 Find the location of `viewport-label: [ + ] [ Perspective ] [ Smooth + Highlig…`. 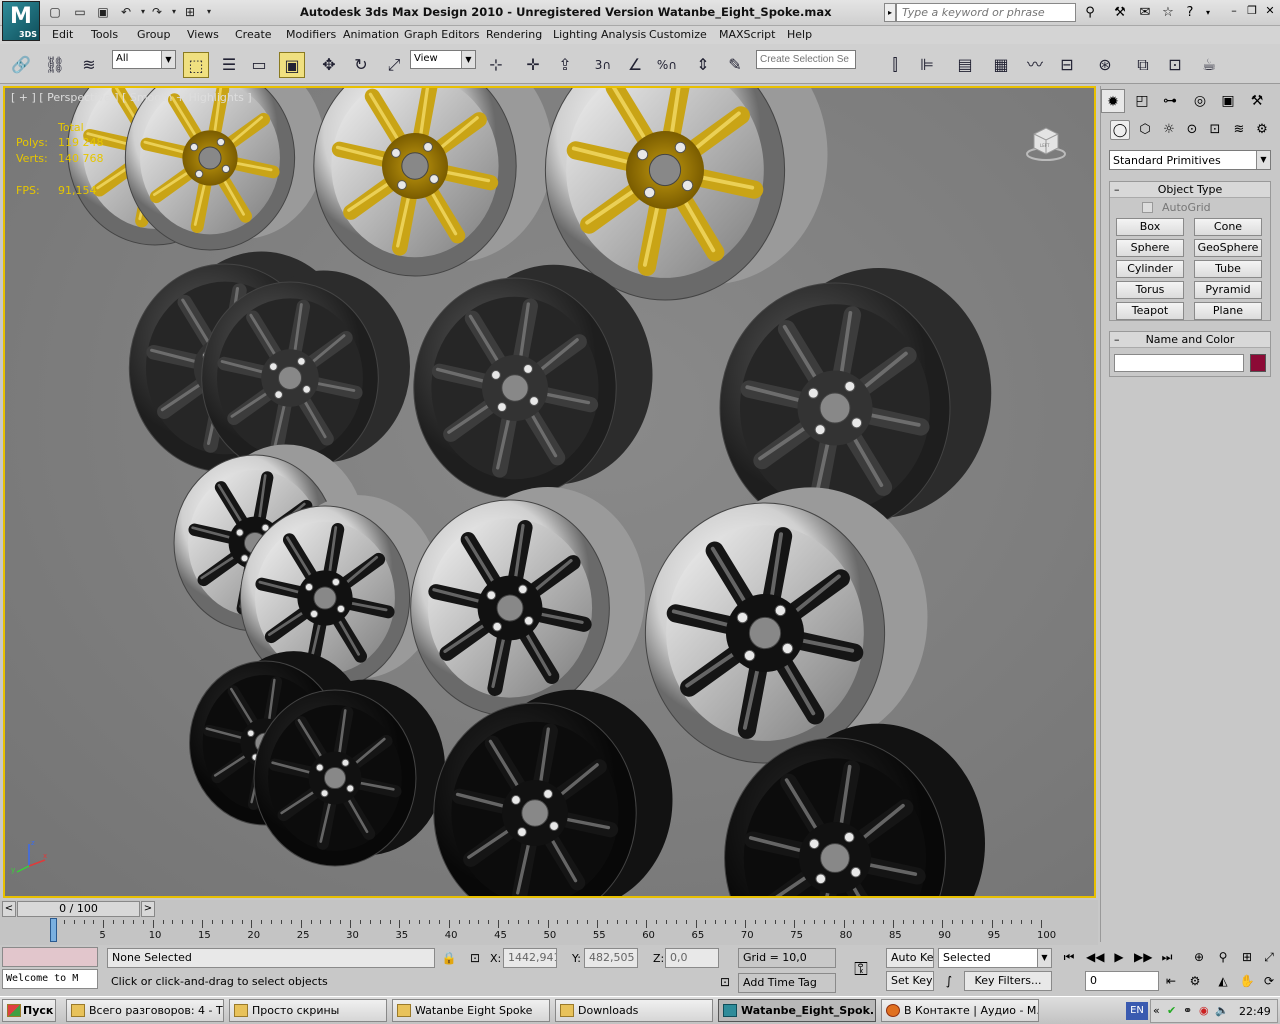

viewport-label: [ + ] [ Perspective ] [ Smooth + Highlig… is located at coordinates (131, 97).